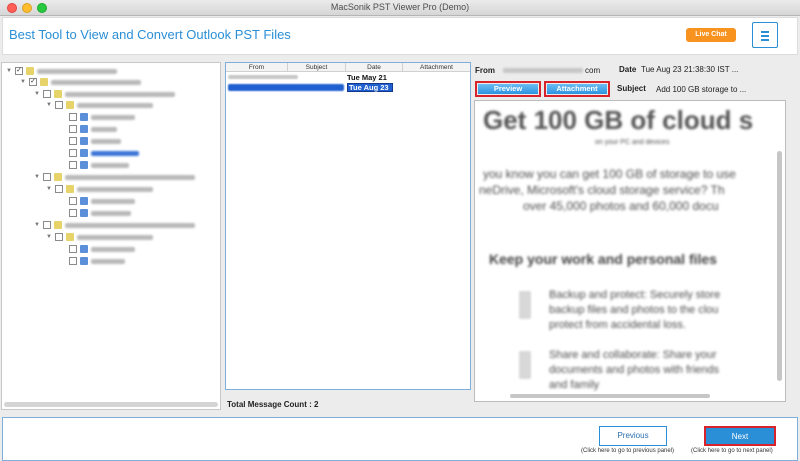 Image resolution: width=800 pixels, height=461 pixels. Describe the element at coordinates (740, 436) in the screenshot. I see `next-button: Next` at that location.